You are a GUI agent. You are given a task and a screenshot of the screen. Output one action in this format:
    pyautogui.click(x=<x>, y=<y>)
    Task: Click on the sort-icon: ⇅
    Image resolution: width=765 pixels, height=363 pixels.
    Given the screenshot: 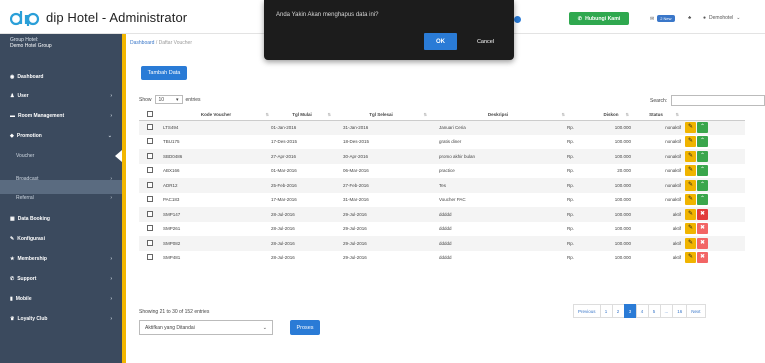 What is the action you would take?
    pyautogui.click(x=267, y=114)
    